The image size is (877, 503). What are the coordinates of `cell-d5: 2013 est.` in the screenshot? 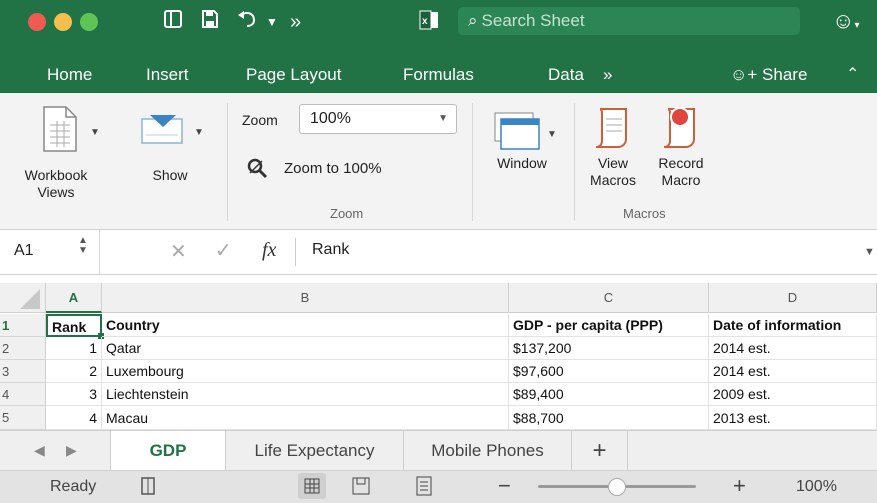 It's located at (793, 418).